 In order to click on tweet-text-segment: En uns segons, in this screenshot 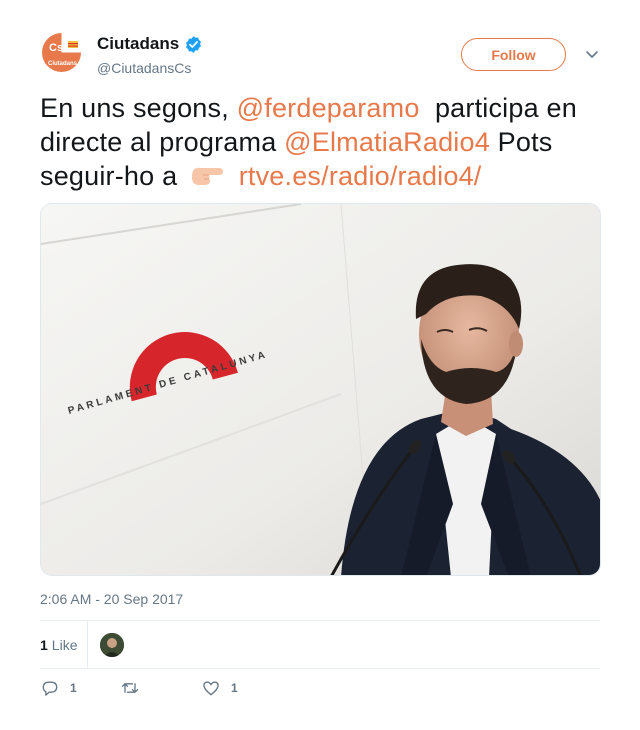, I will do `click(134, 108)`.